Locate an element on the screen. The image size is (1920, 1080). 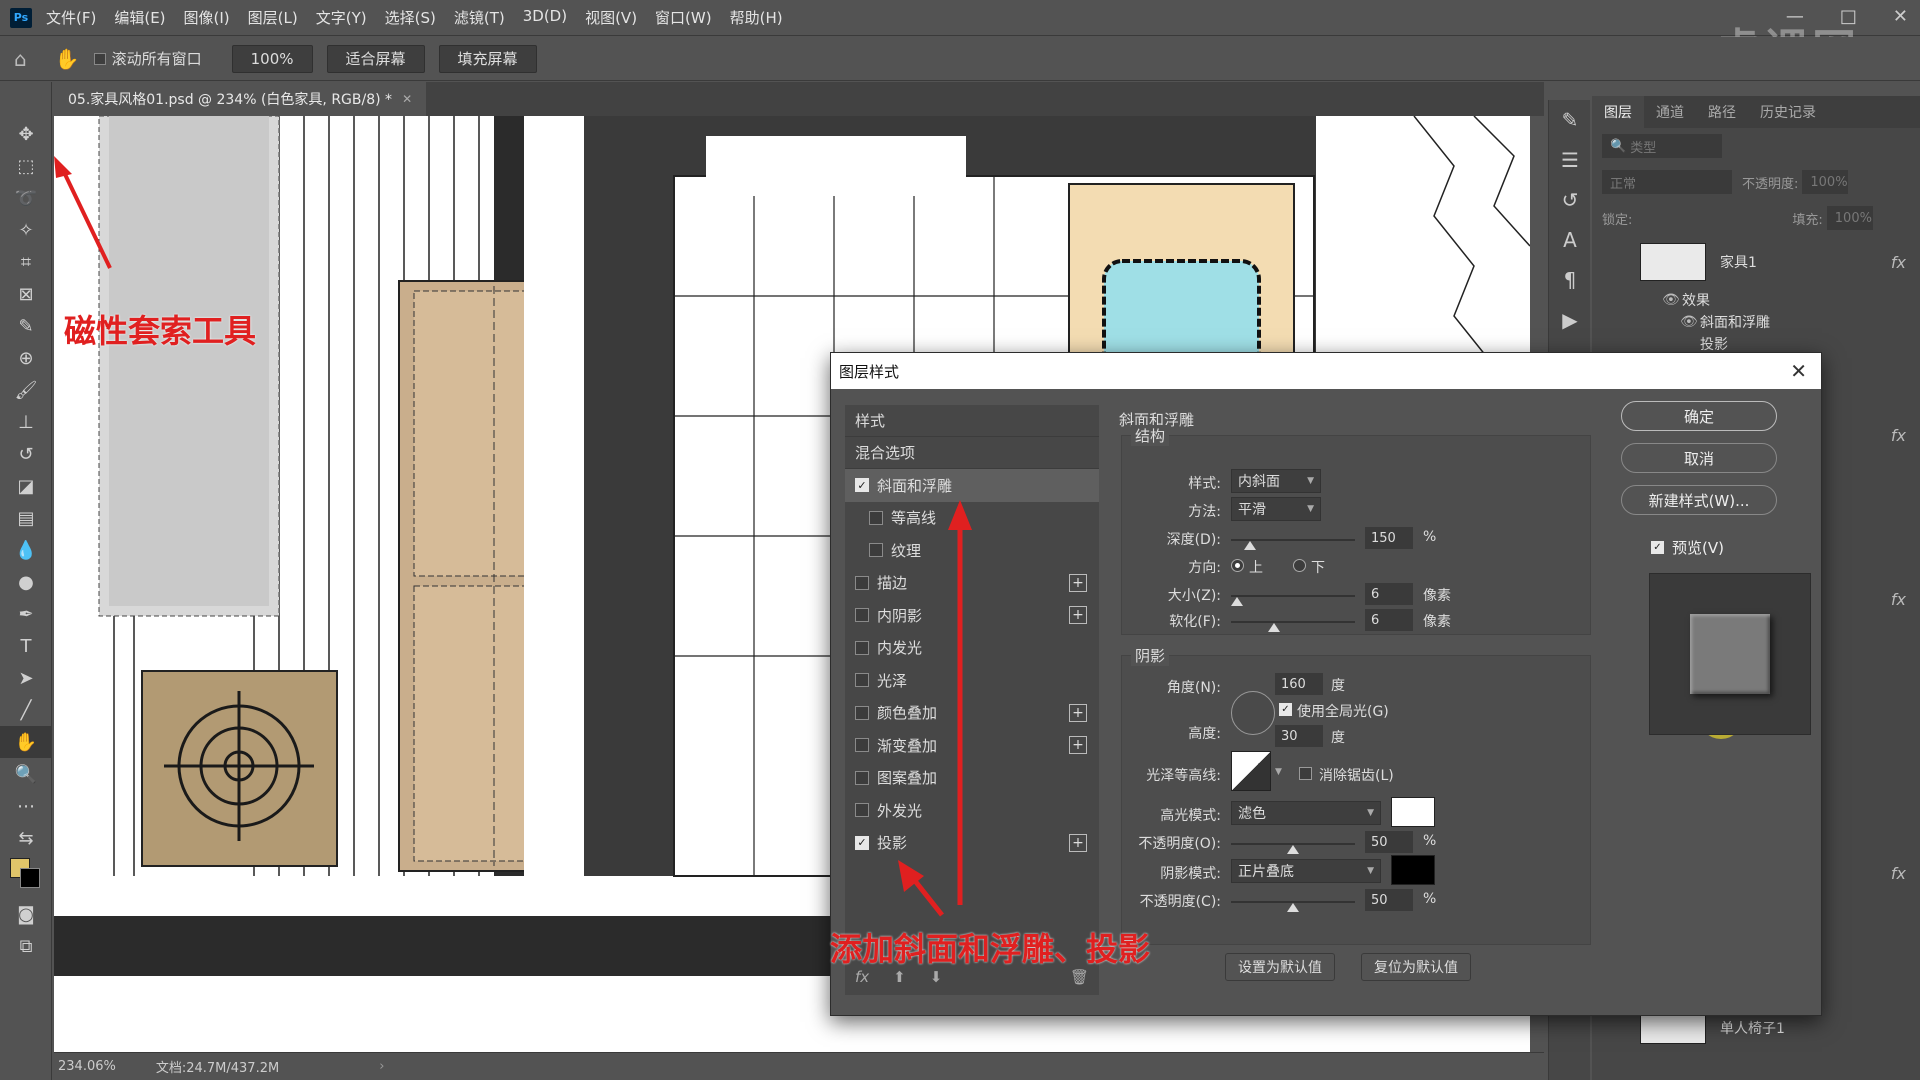
pen-tool-icon: ✒ is located at coordinates (26, 614).